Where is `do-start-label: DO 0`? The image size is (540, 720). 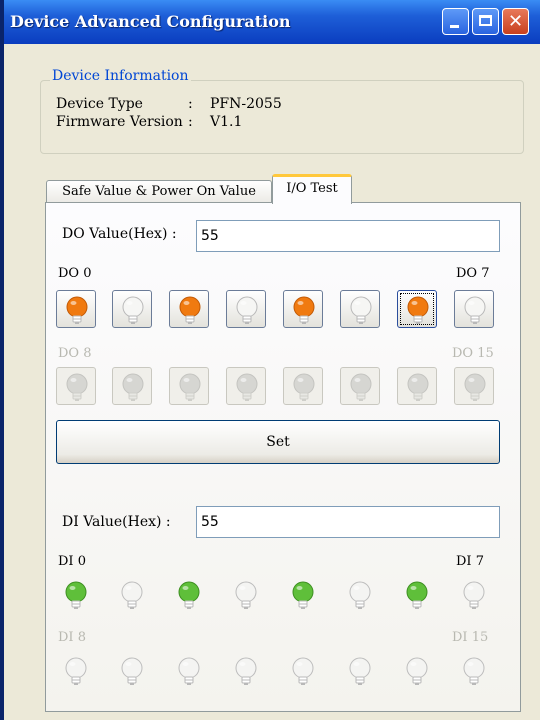 do-start-label: DO 0 is located at coordinates (75, 273).